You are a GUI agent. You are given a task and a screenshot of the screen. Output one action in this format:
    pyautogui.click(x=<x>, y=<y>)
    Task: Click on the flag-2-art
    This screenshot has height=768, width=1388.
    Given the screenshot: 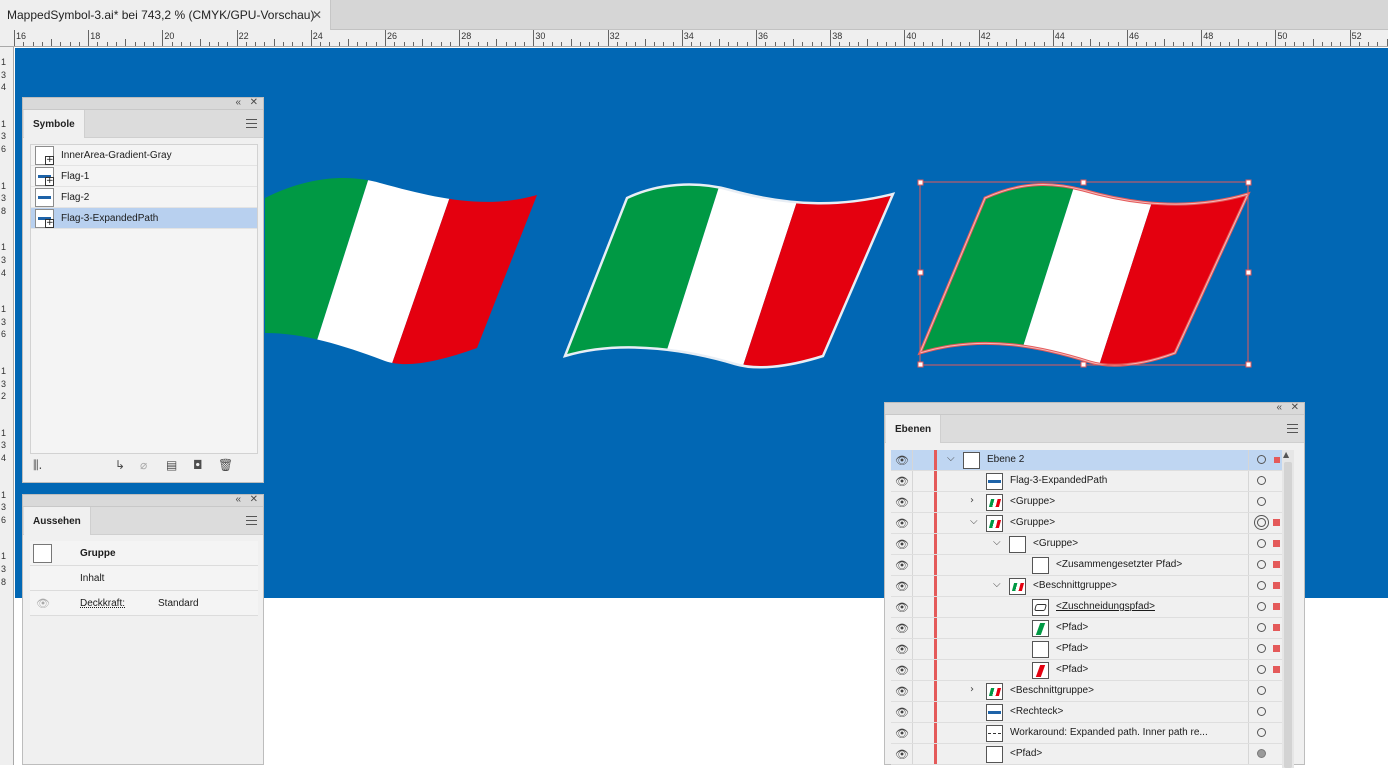 What is the action you would take?
    pyautogui.click(x=730, y=273)
    